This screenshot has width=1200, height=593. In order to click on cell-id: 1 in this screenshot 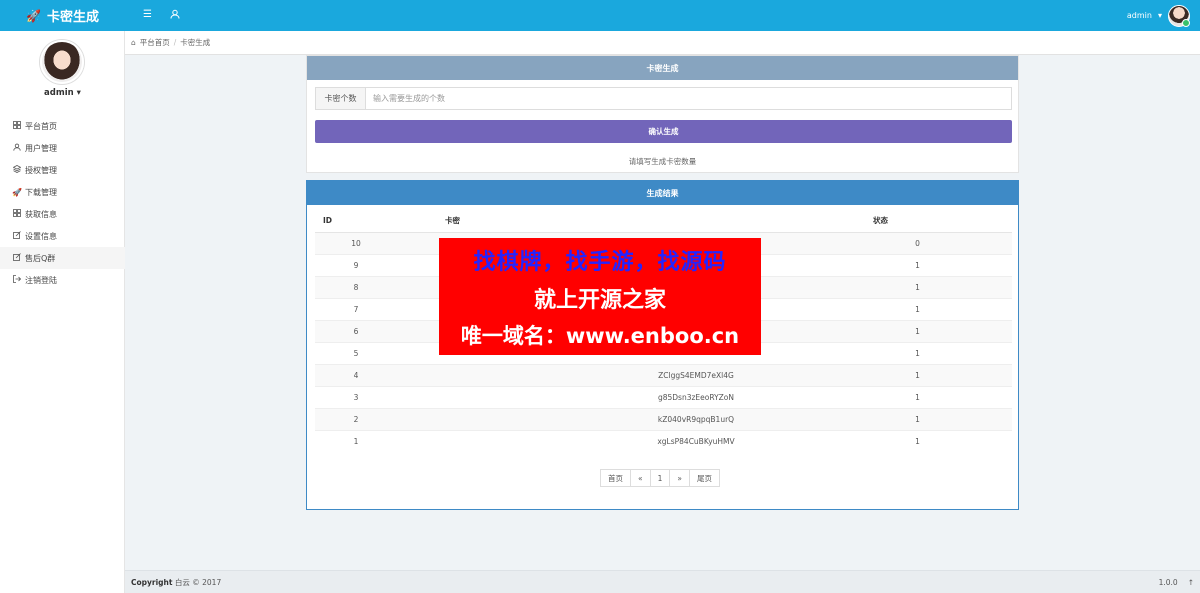, I will do `click(376, 440)`.